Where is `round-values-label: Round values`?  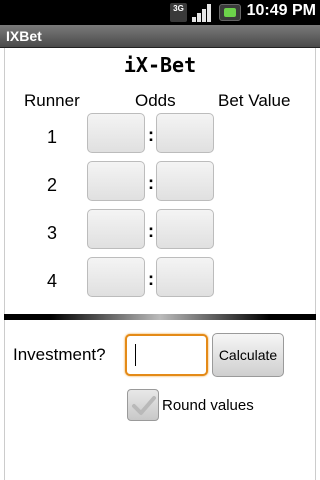
round-values-label: Round values is located at coordinates (208, 405).